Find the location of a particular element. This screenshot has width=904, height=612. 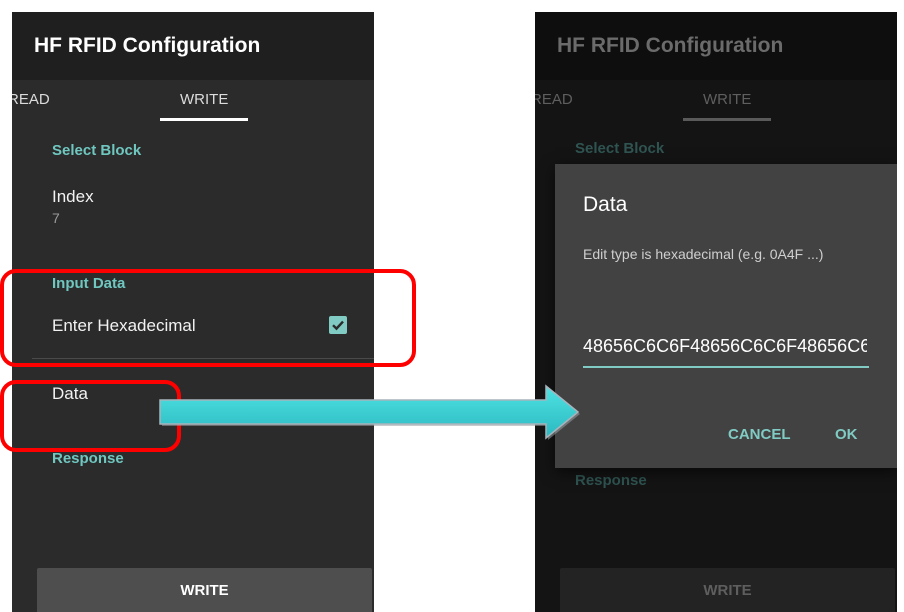

dialog-message: Edit type is hexadecimal (e.g. 0A4F ...) is located at coordinates (703, 254).